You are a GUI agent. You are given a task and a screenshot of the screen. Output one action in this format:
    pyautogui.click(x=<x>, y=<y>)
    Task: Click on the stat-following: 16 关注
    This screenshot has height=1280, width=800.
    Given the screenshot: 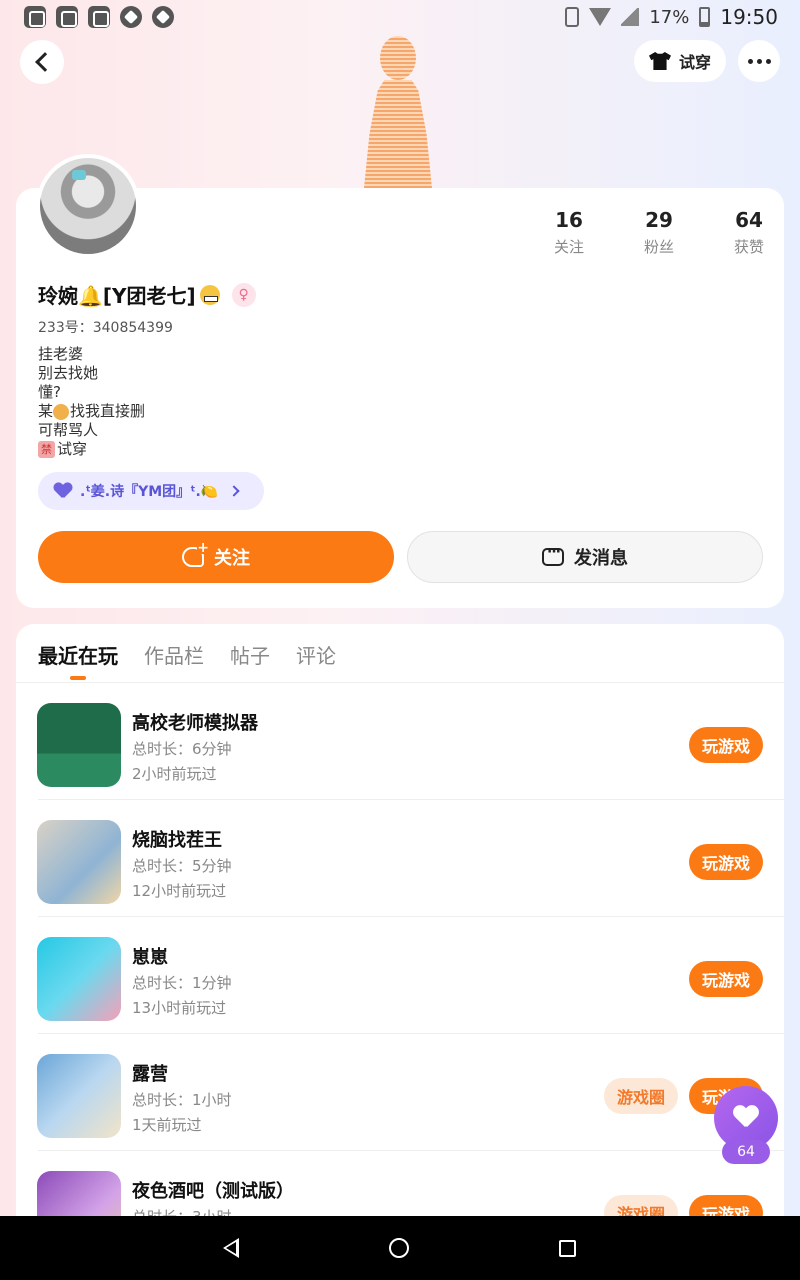 What is the action you would take?
    pyautogui.click(x=569, y=232)
    